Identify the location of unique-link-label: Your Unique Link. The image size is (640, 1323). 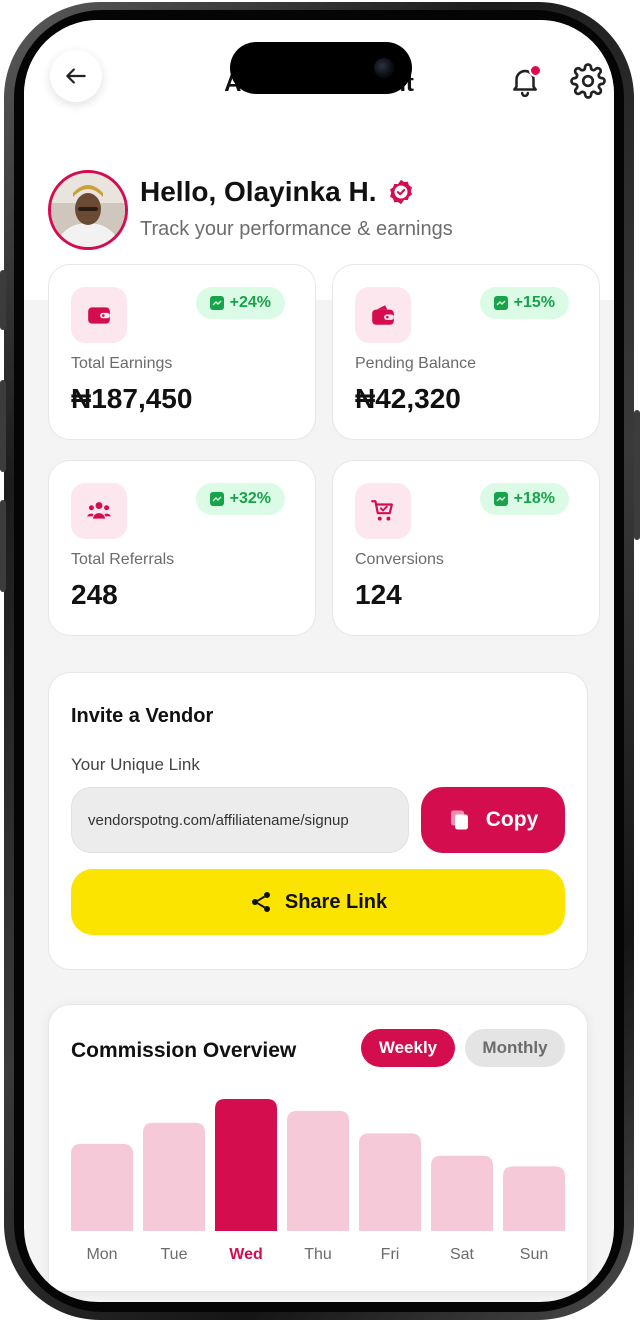
(135, 764).